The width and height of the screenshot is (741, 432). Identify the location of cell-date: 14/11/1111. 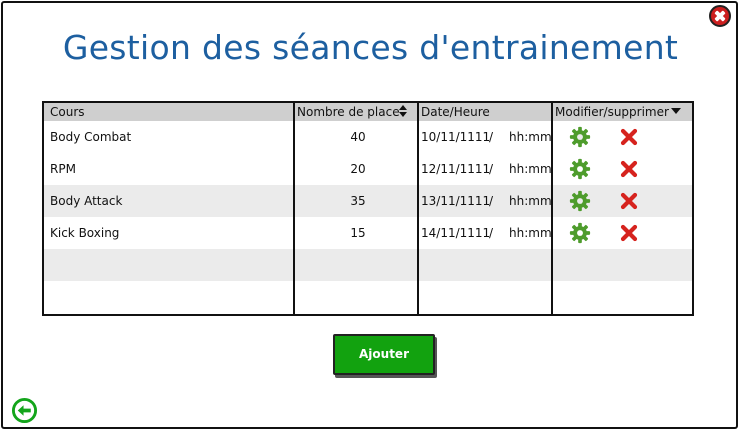
(456, 233).